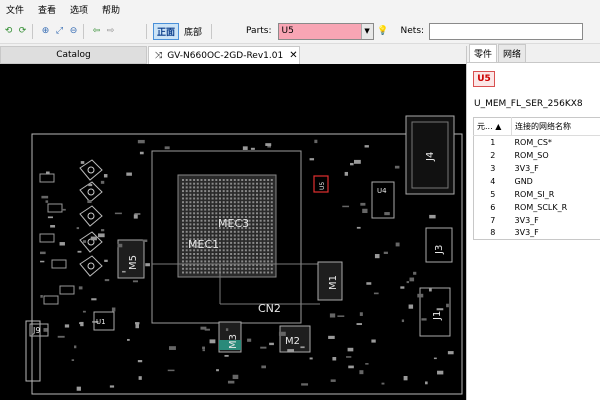 The height and width of the screenshot is (400, 600). I want to click on pin-icon: ⤨, so click(158, 56).